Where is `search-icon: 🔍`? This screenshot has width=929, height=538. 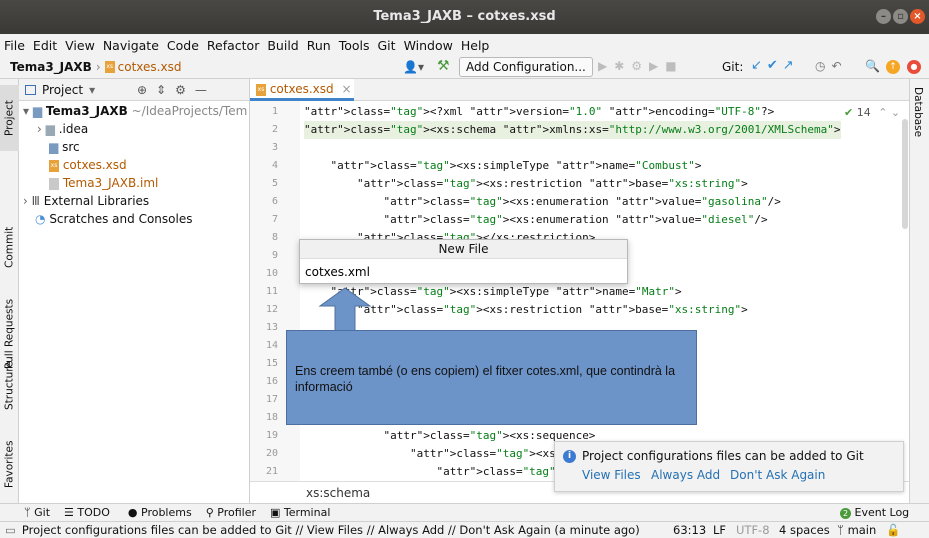
search-icon: 🔍 is located at coordinates (872, 66).